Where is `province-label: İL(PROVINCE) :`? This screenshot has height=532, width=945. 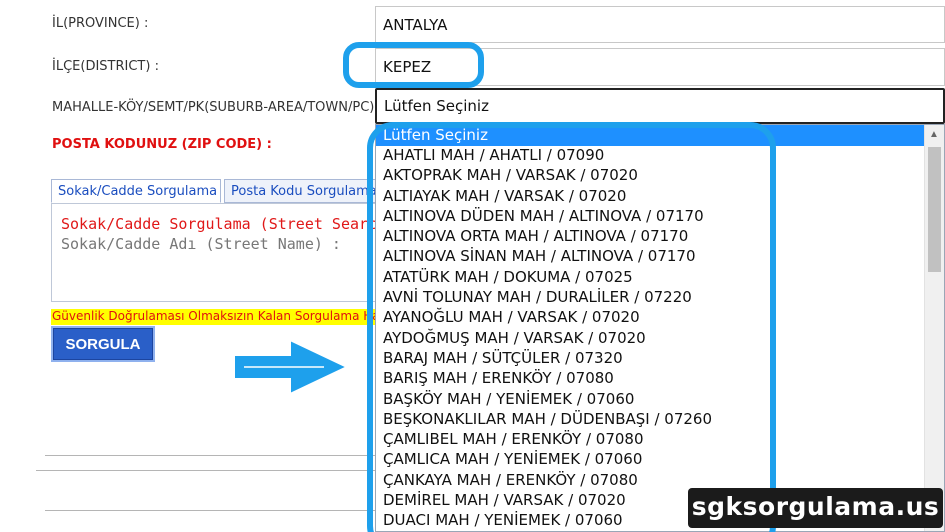
province-label: İL(PROVINCE) : is located at coordinates (100, 23).